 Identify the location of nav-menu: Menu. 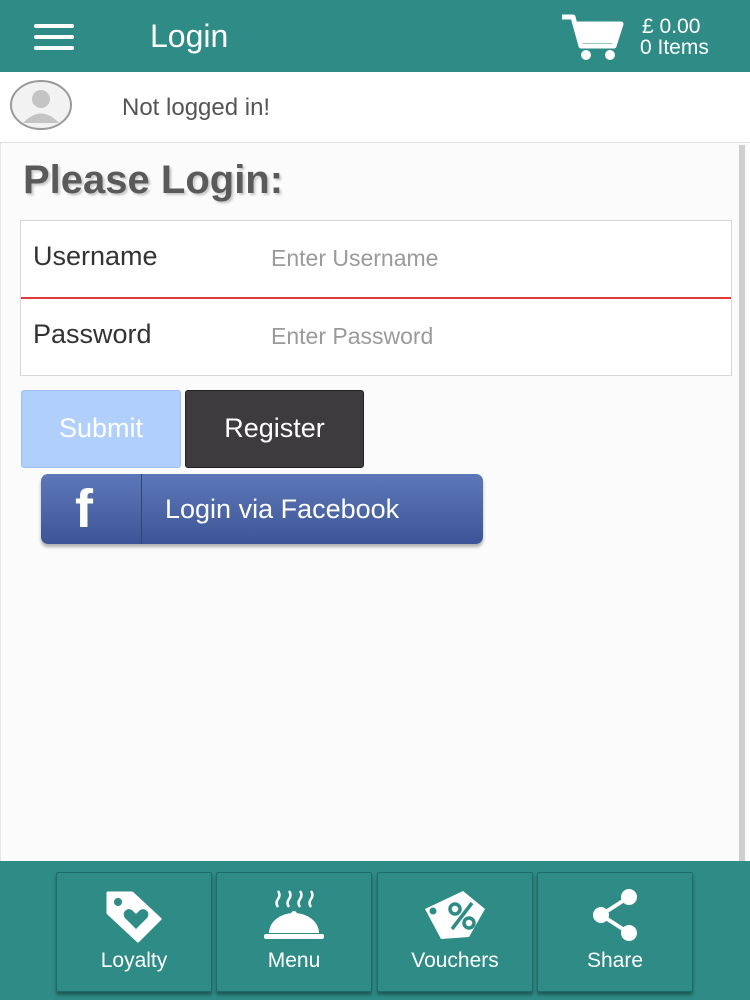
(294, 932).